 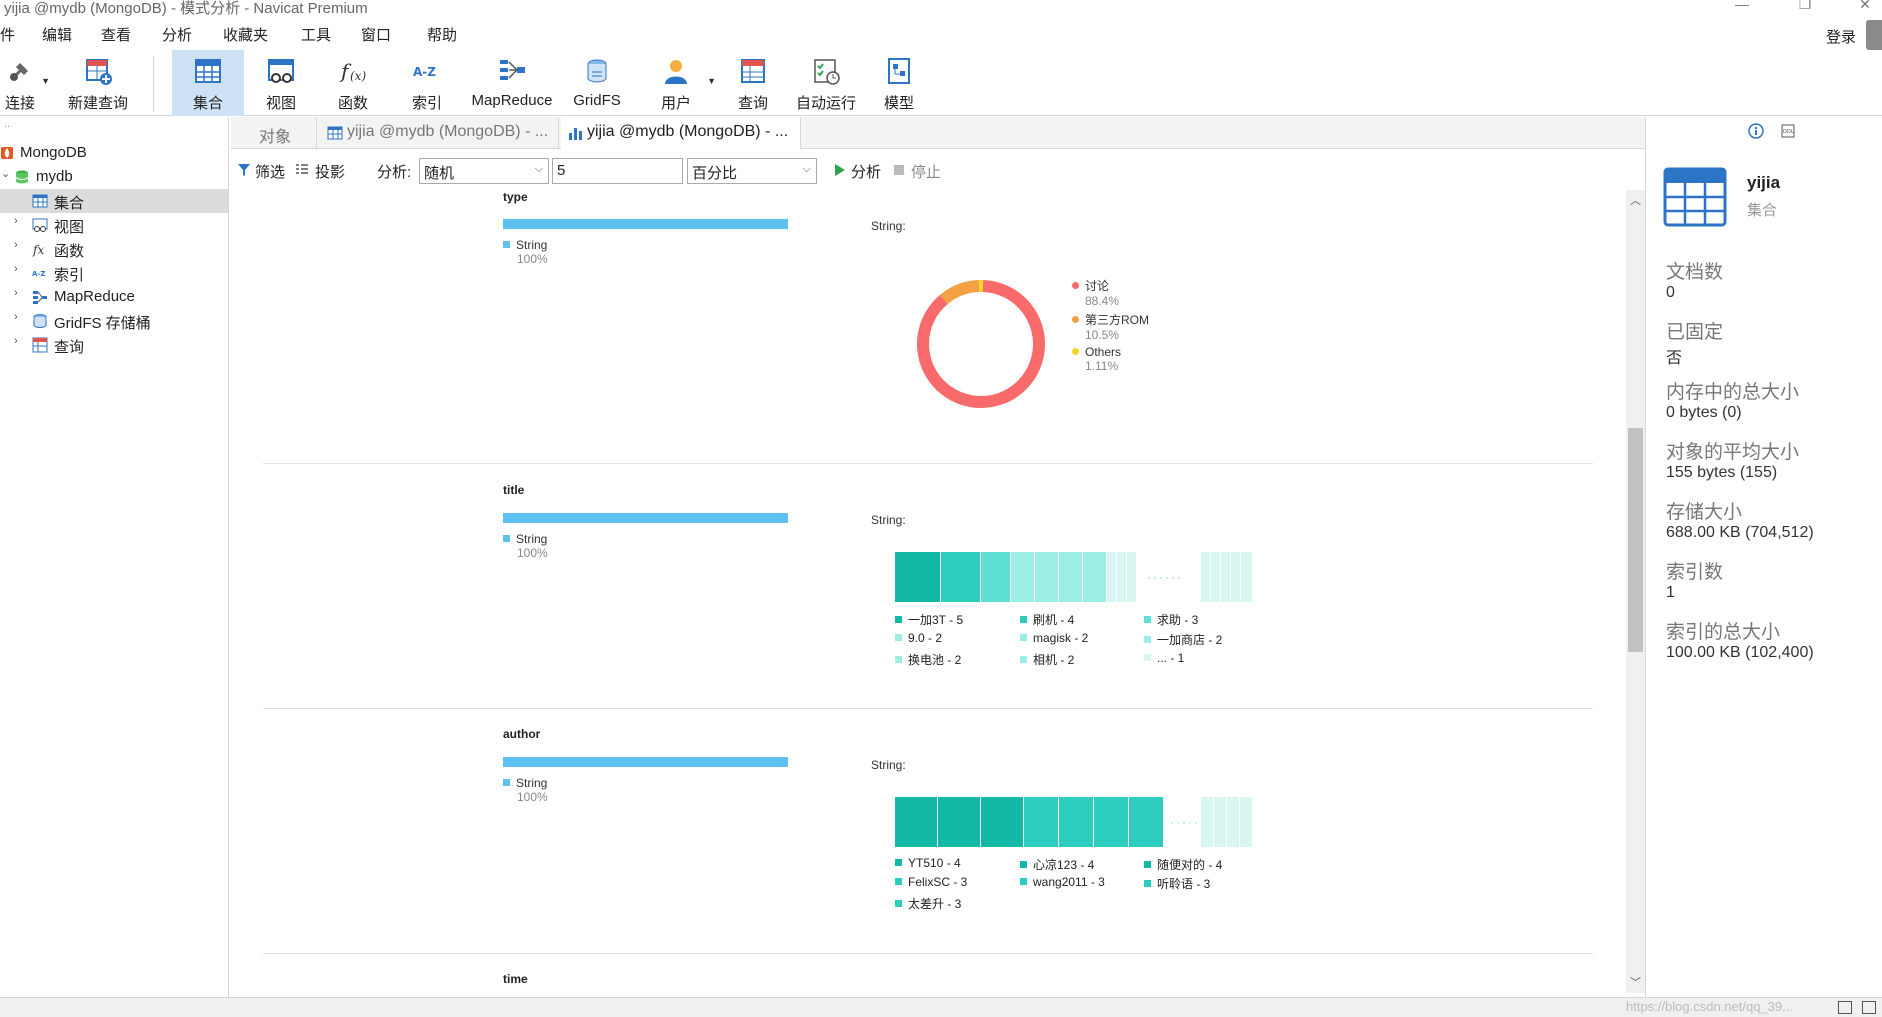 What do you see at coordinates (442, 34) in the screenshot?
I see `menu-help: 帮助` at bounding box center [442, 34].